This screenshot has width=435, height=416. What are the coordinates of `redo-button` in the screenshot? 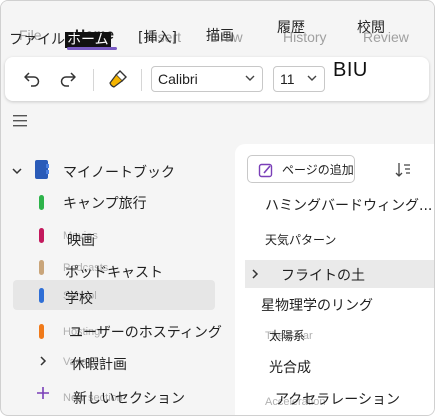 It's located at (68, 79).